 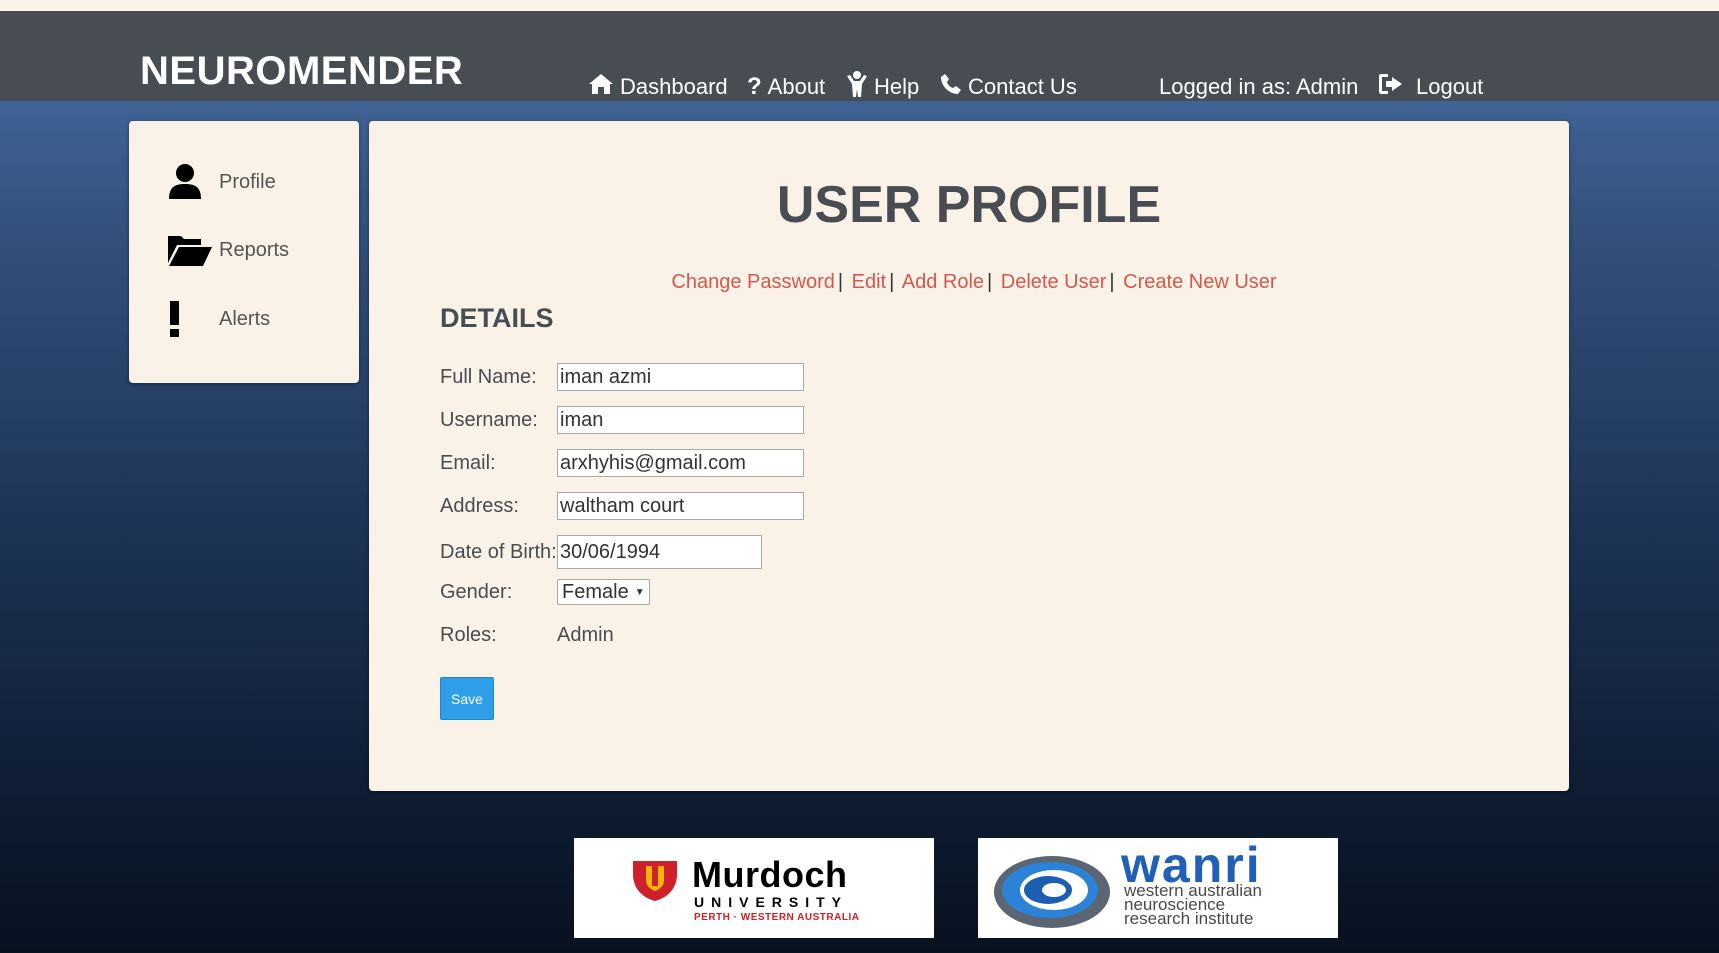 What do you see at coordinates (639, 592) in the screenshot?
I see `chevron-down-icon: ▼` at bounding box center [639, 592].